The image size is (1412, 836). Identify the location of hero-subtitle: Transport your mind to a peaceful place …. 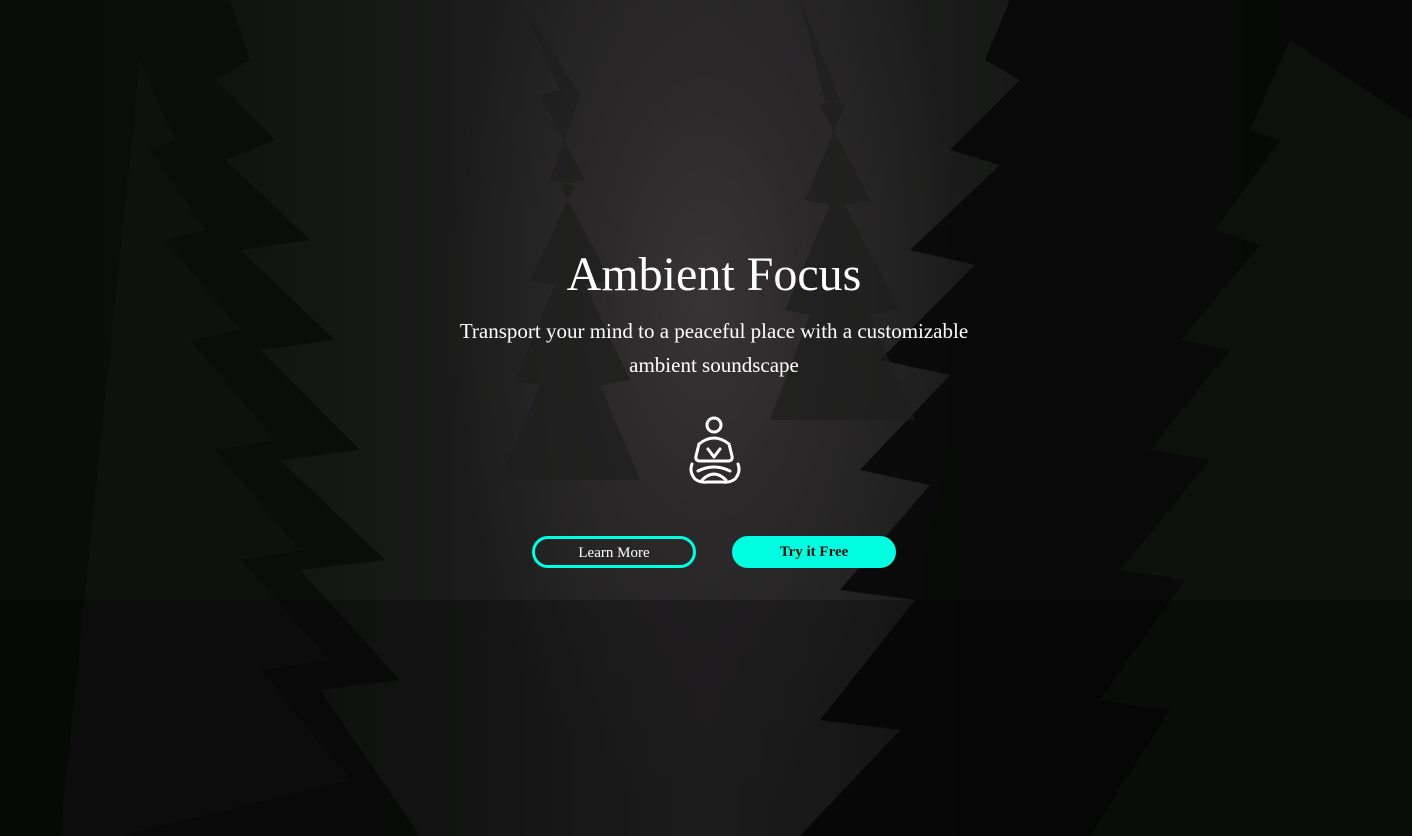
(714, 348).